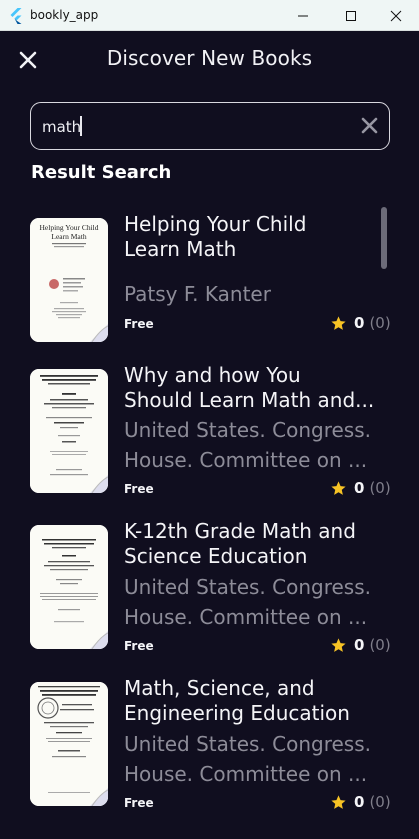 The height and width of the screenshot is (839, 419). What do you see at coordinates (180, 249) in the screenshot?
I see `book-title-line: Learn Math` at bounding box center [180, 249].